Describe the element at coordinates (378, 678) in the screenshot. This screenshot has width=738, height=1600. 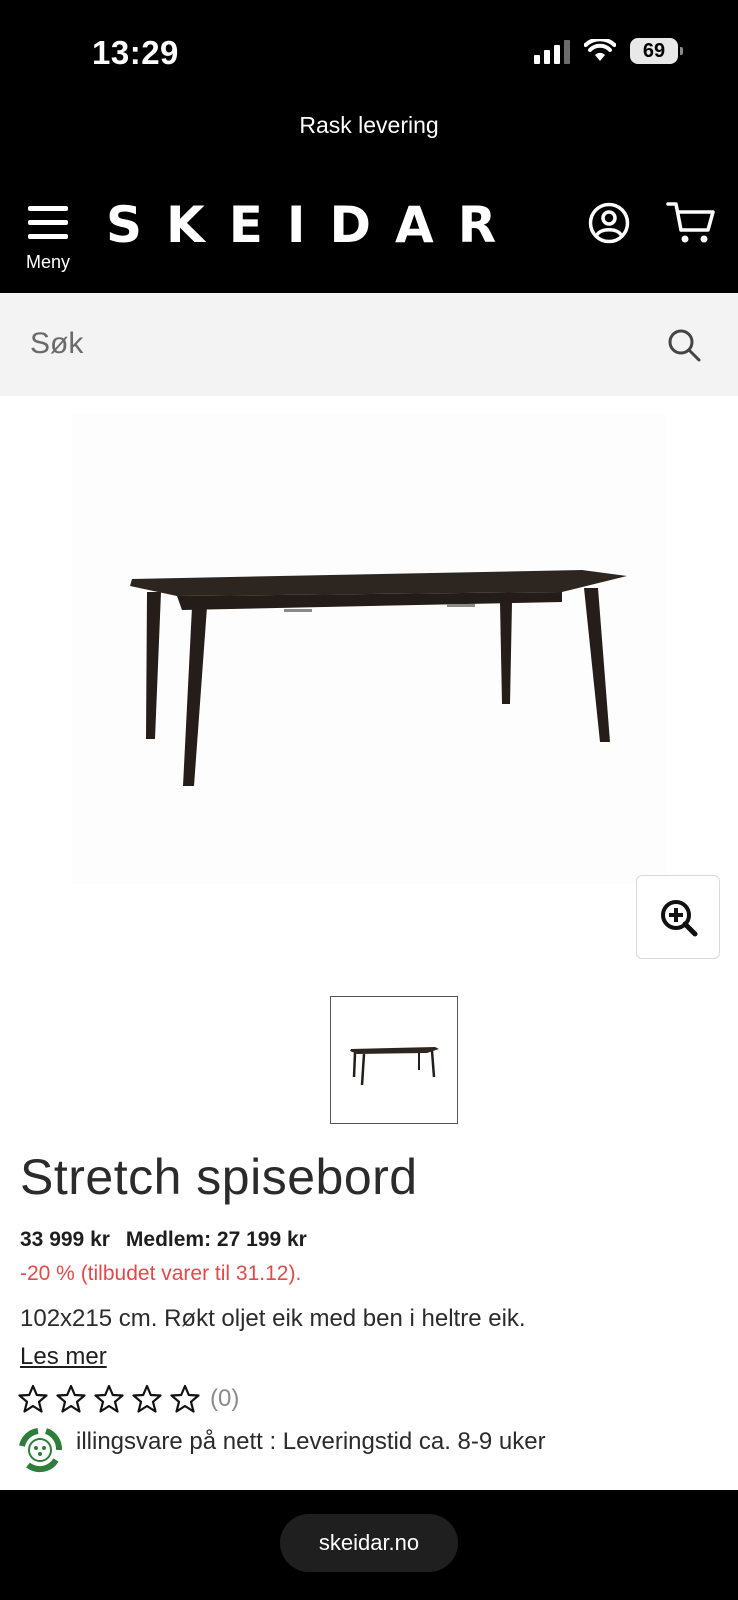
I see `table-image` at that location.